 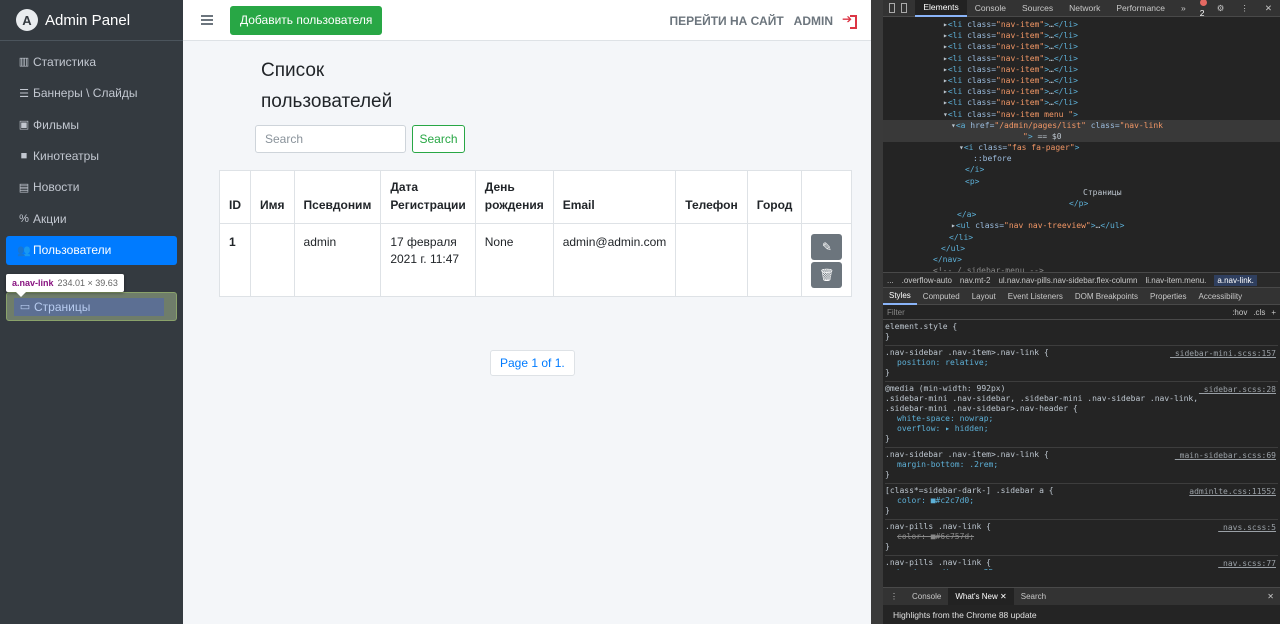 What do you see at coordinates (1221, 296) in the screenshot?
I see `styles-subtab: Accessibility` at bounding box center [1221, 296].